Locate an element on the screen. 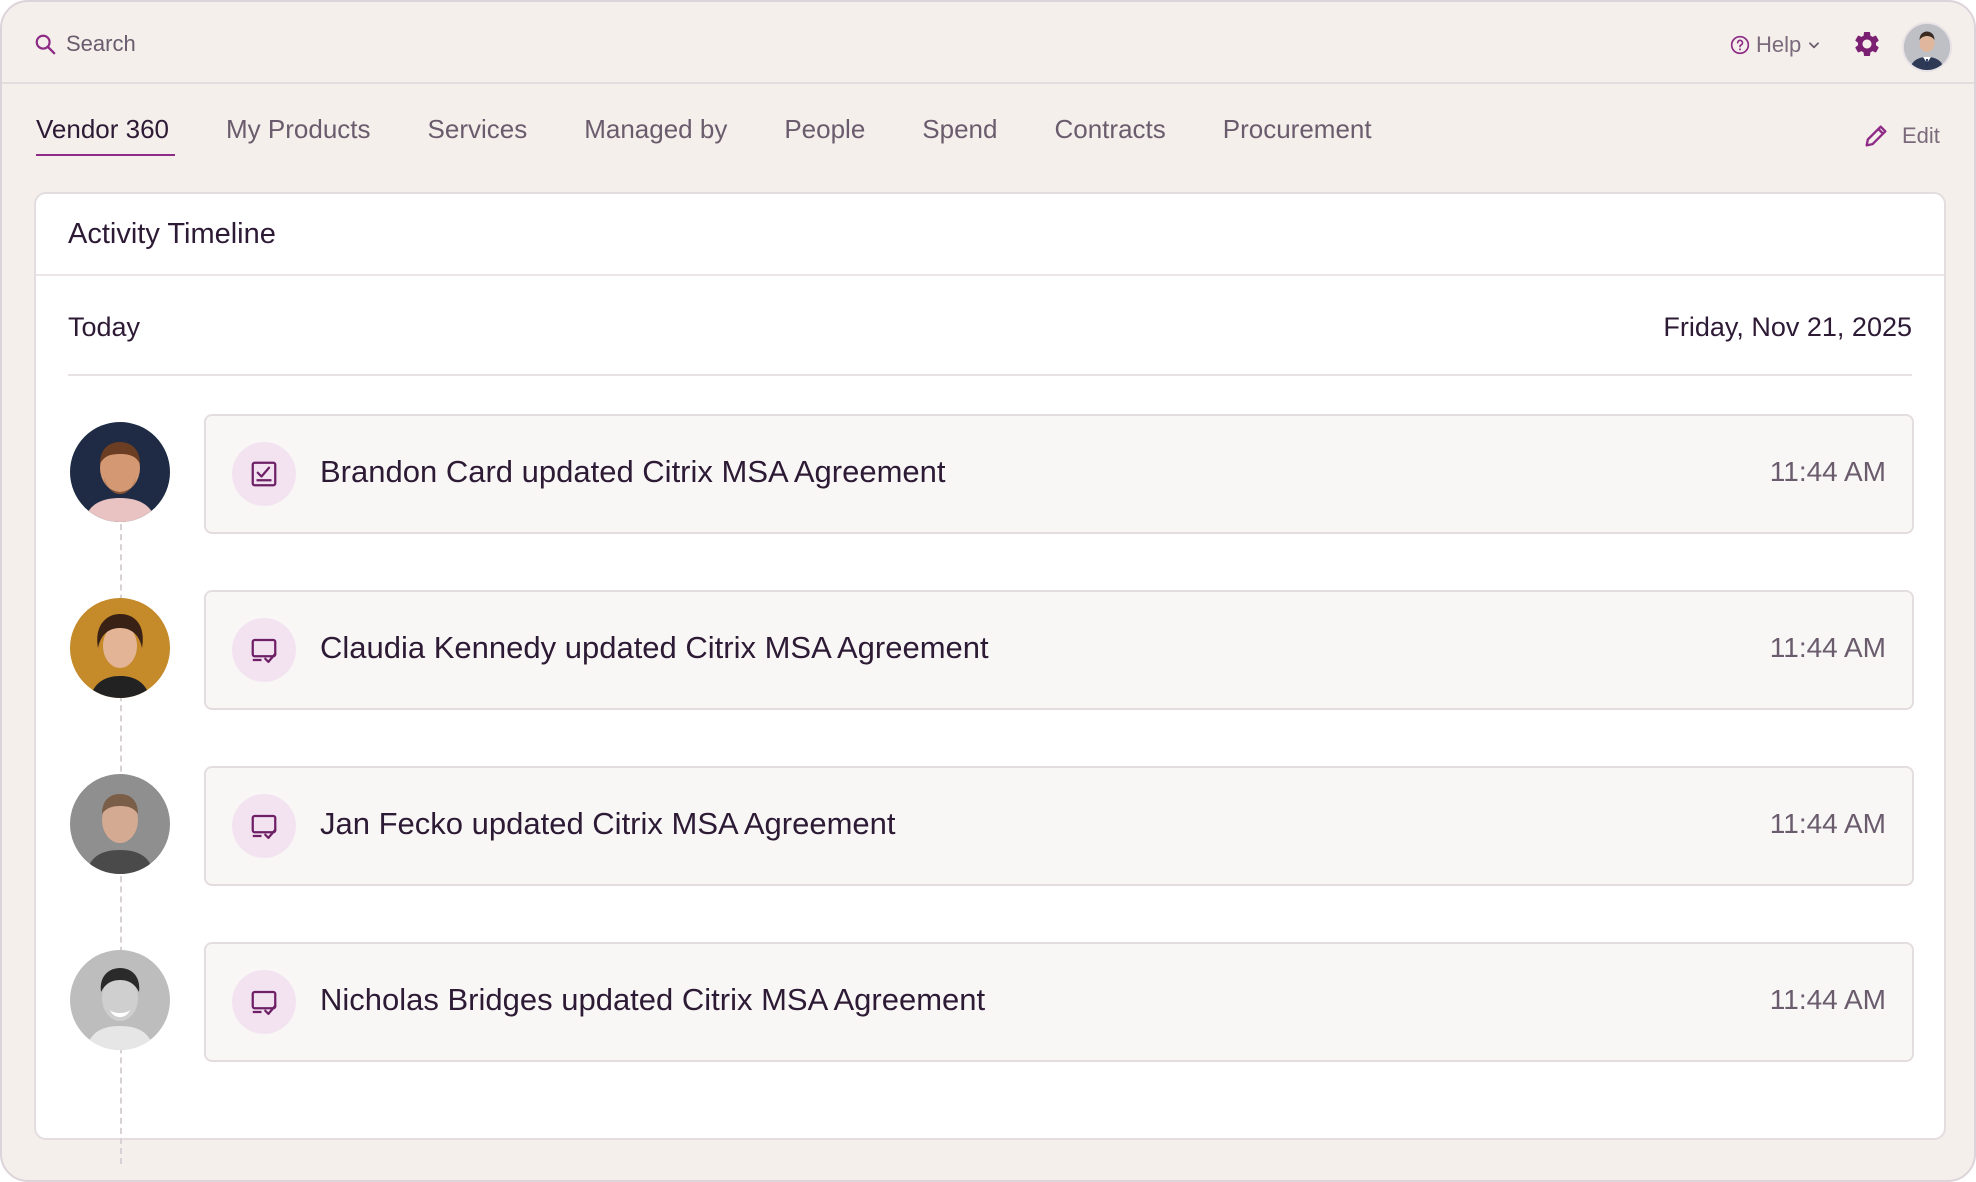  user-portrait is located at coordinates (1927, 47).